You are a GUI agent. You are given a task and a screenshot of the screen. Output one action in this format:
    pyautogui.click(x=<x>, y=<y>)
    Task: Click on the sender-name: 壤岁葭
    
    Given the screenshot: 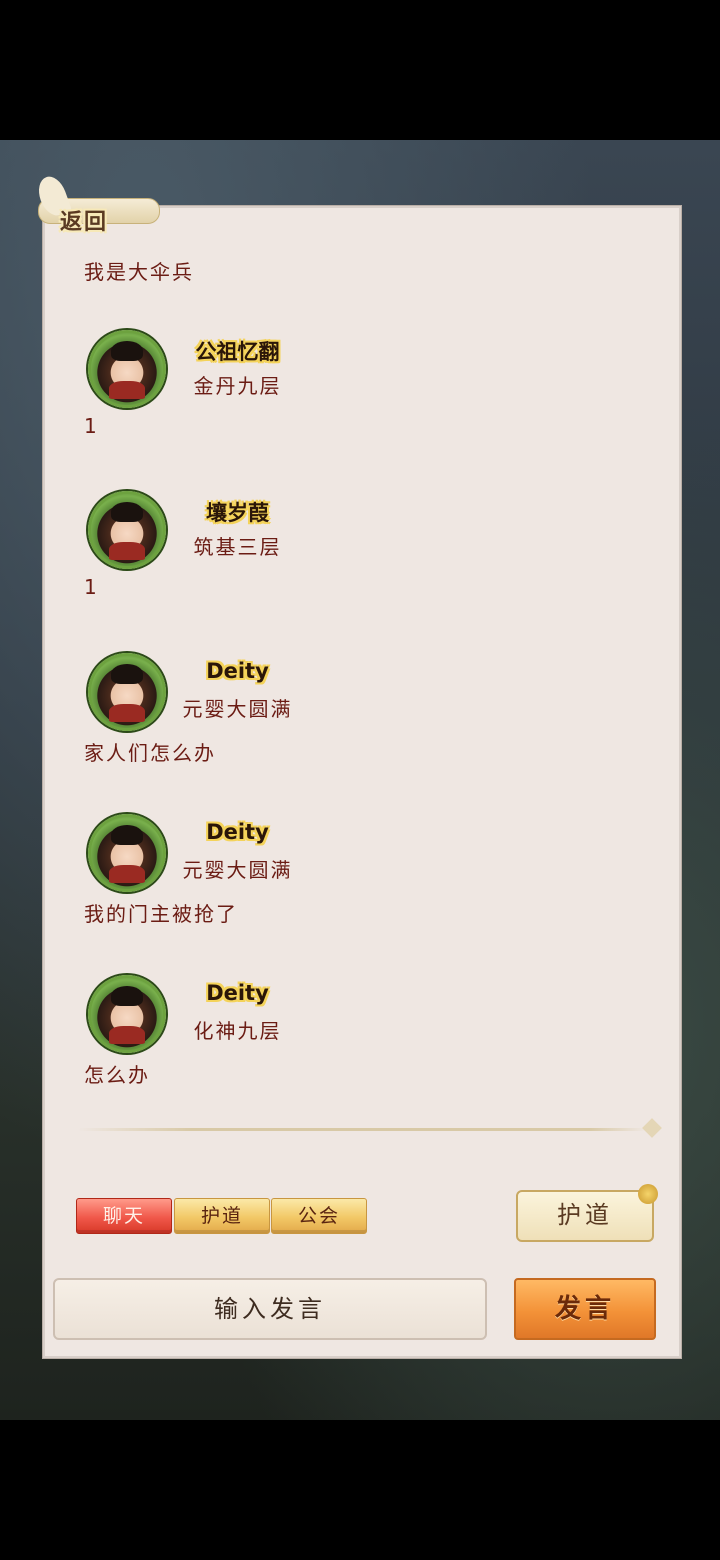 What is the action you would take?
    pyautogui.click(x=237, y=513)
    